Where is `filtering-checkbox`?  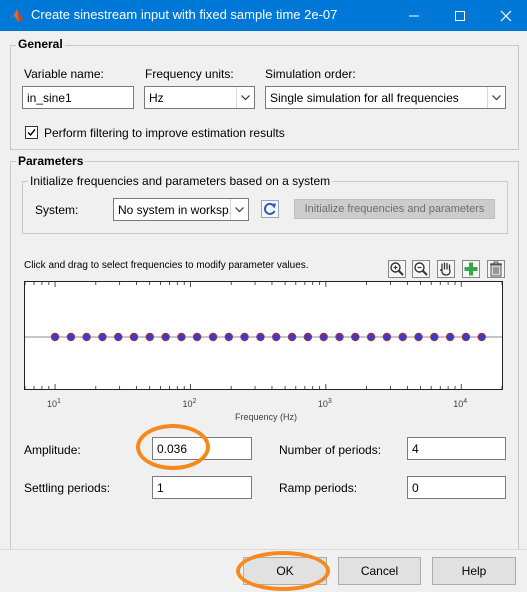 filtering-checkbox is located at coordinates (31, 132).